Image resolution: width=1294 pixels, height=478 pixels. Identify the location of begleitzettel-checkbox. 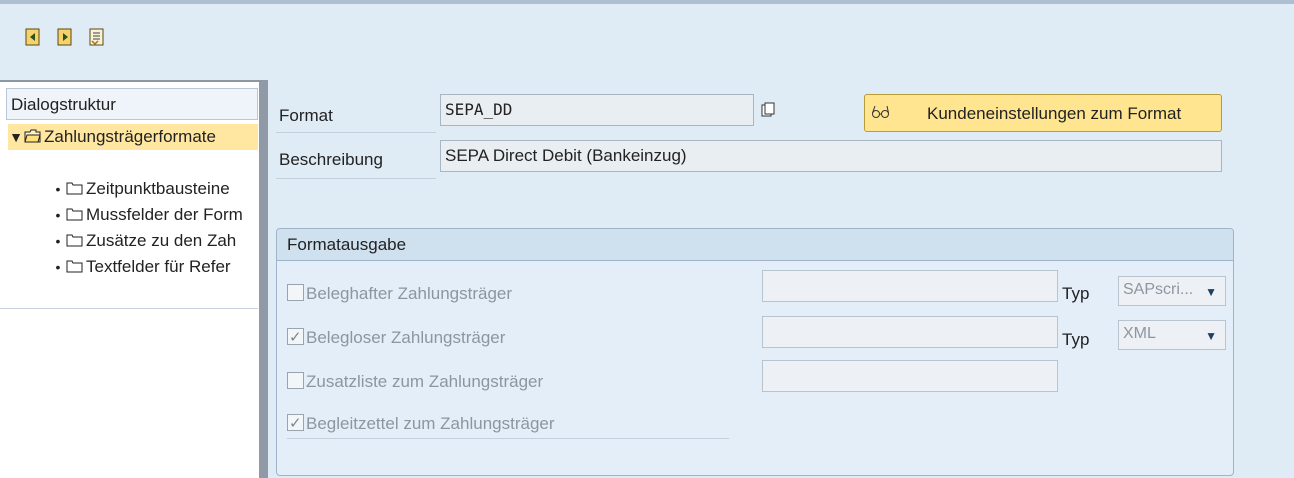
(295, 424).